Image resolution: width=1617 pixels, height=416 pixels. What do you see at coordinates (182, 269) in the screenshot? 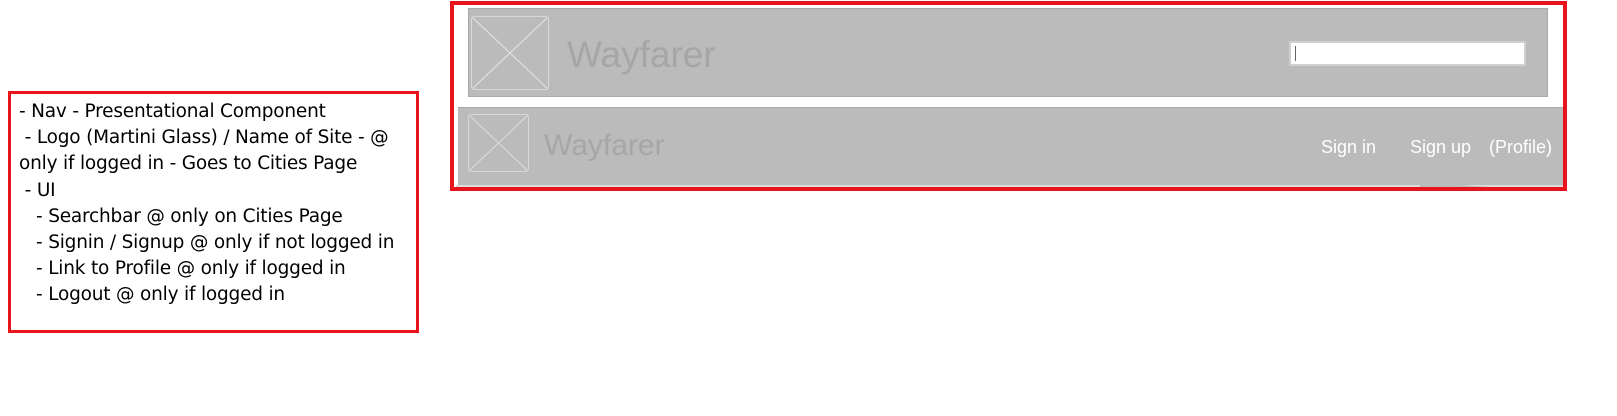
I see `annotation-line: - Link to Profile @ only if logged in` at bounding box center [182, 269].